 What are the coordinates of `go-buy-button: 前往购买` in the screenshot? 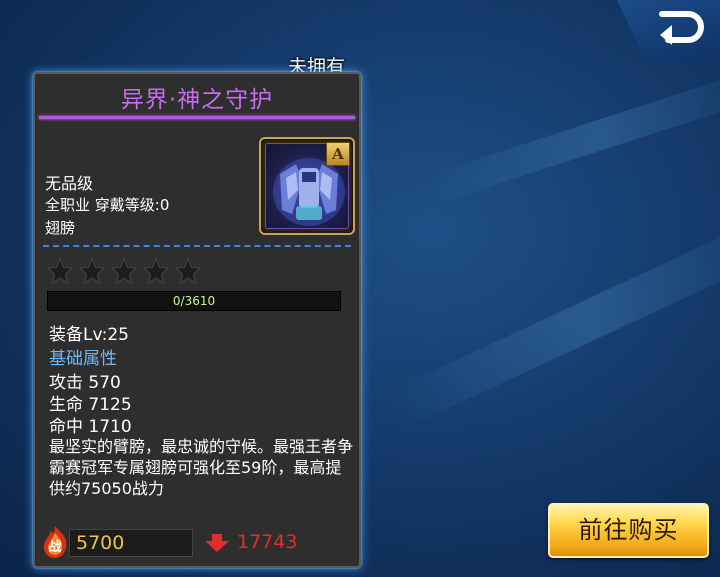 It's located at (628, 530).